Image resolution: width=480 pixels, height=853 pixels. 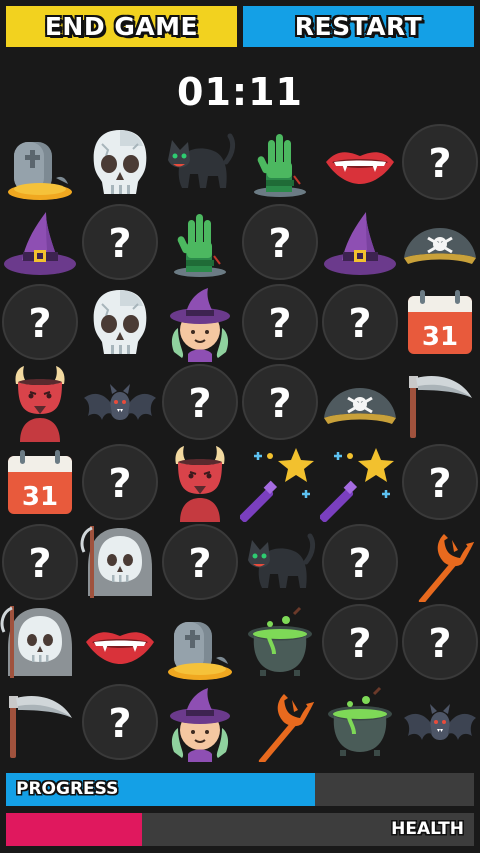 What do you see at coordinates (277, 485) in the screenshot?
I see `magic-wand-icon` at bounding box center [277, 485].